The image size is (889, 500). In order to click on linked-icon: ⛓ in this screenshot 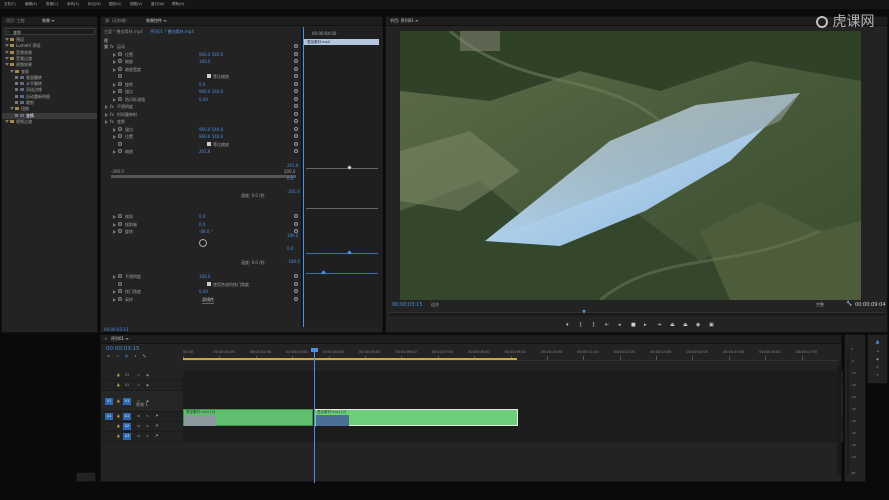, I will do `click(126, 356)`.